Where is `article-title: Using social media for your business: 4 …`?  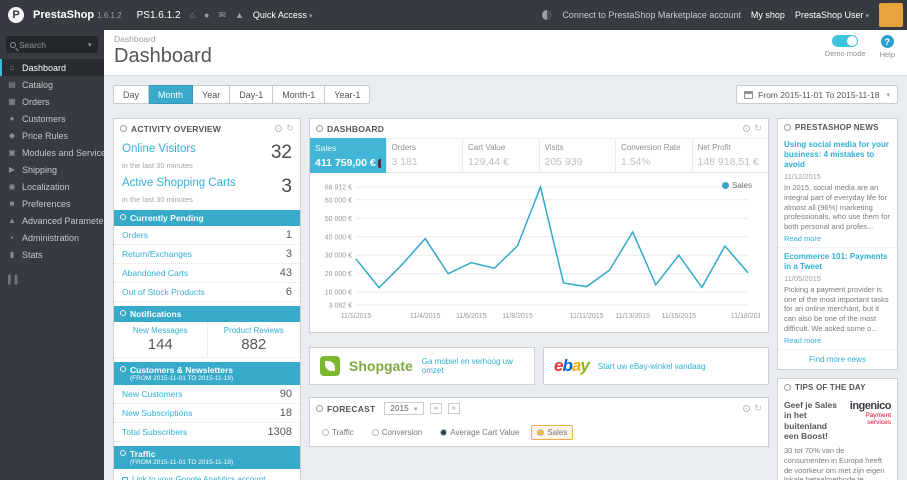
article-title: Using social media for your business: 4 … is located at coordinates (837, 155).